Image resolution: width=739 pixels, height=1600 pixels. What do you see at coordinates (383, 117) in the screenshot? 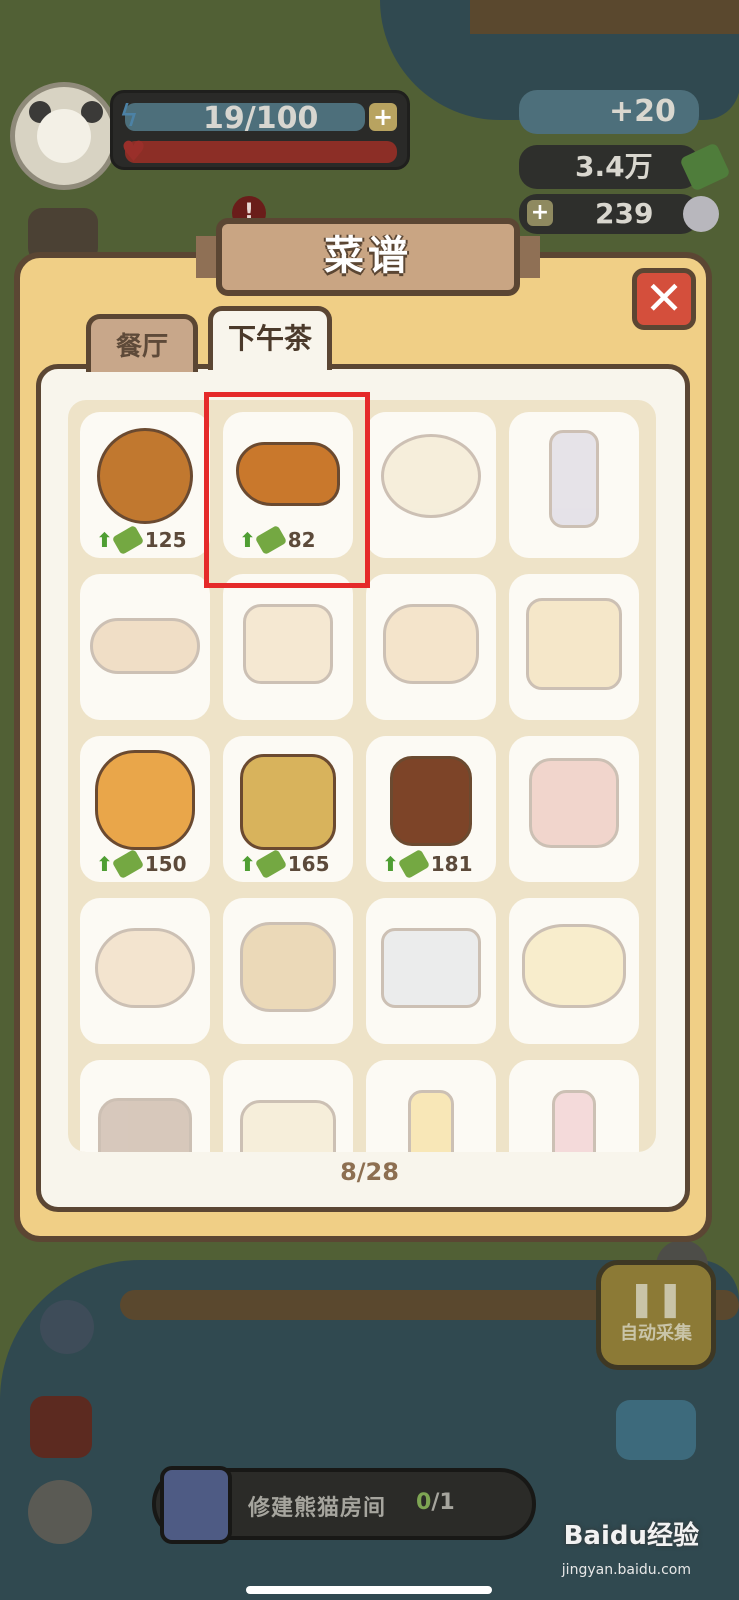
I see `add-energy-button: +` at bounding box center [383, 117].